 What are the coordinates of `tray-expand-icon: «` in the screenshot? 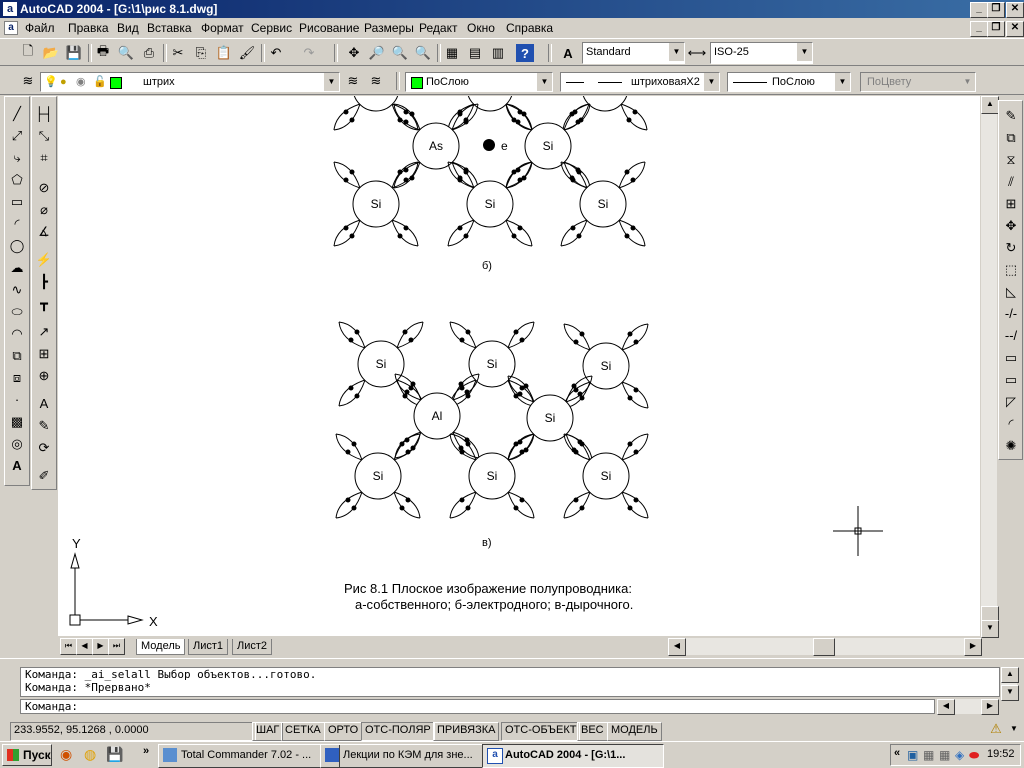 It's located at (897, 753).